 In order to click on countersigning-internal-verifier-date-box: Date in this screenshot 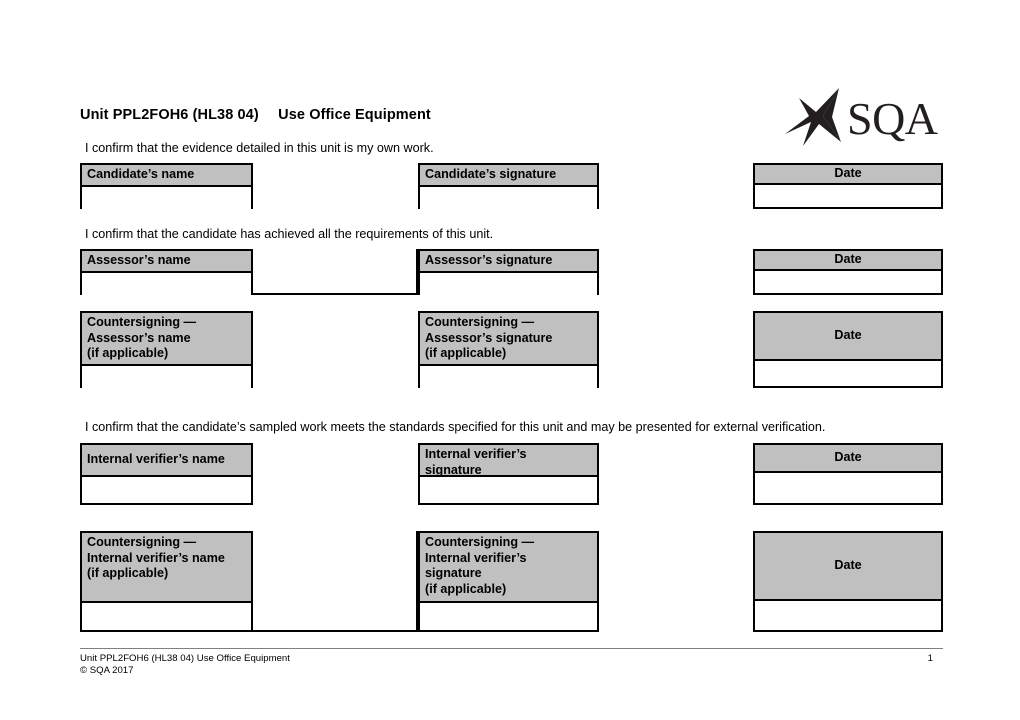, I will do `click(848, 581)`.